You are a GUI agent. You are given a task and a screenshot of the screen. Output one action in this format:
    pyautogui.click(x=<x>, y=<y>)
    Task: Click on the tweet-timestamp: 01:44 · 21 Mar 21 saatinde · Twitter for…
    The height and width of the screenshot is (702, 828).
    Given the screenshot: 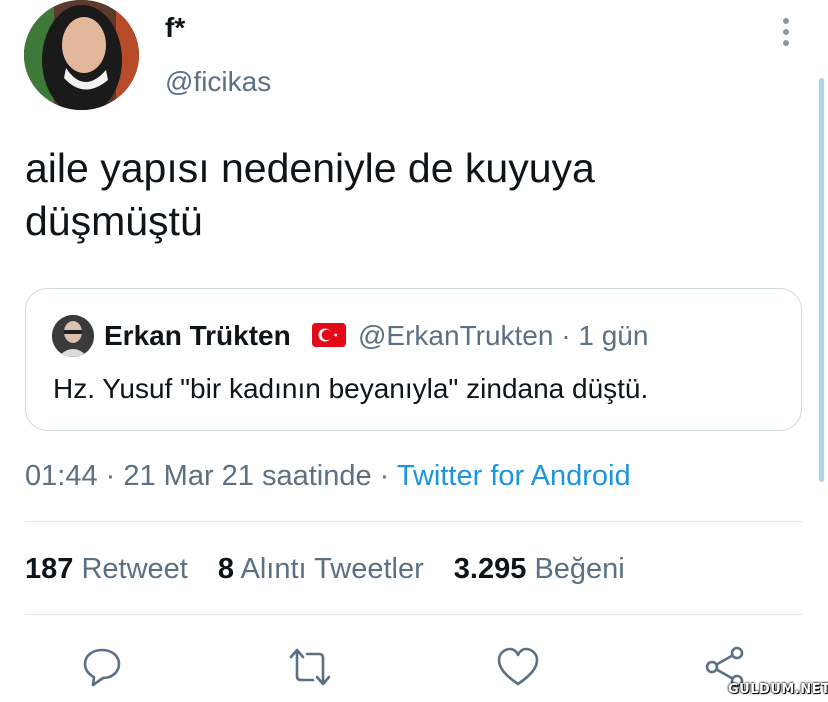 What is the action you would take?
    pyautogui.click(x=328, y=476)
    